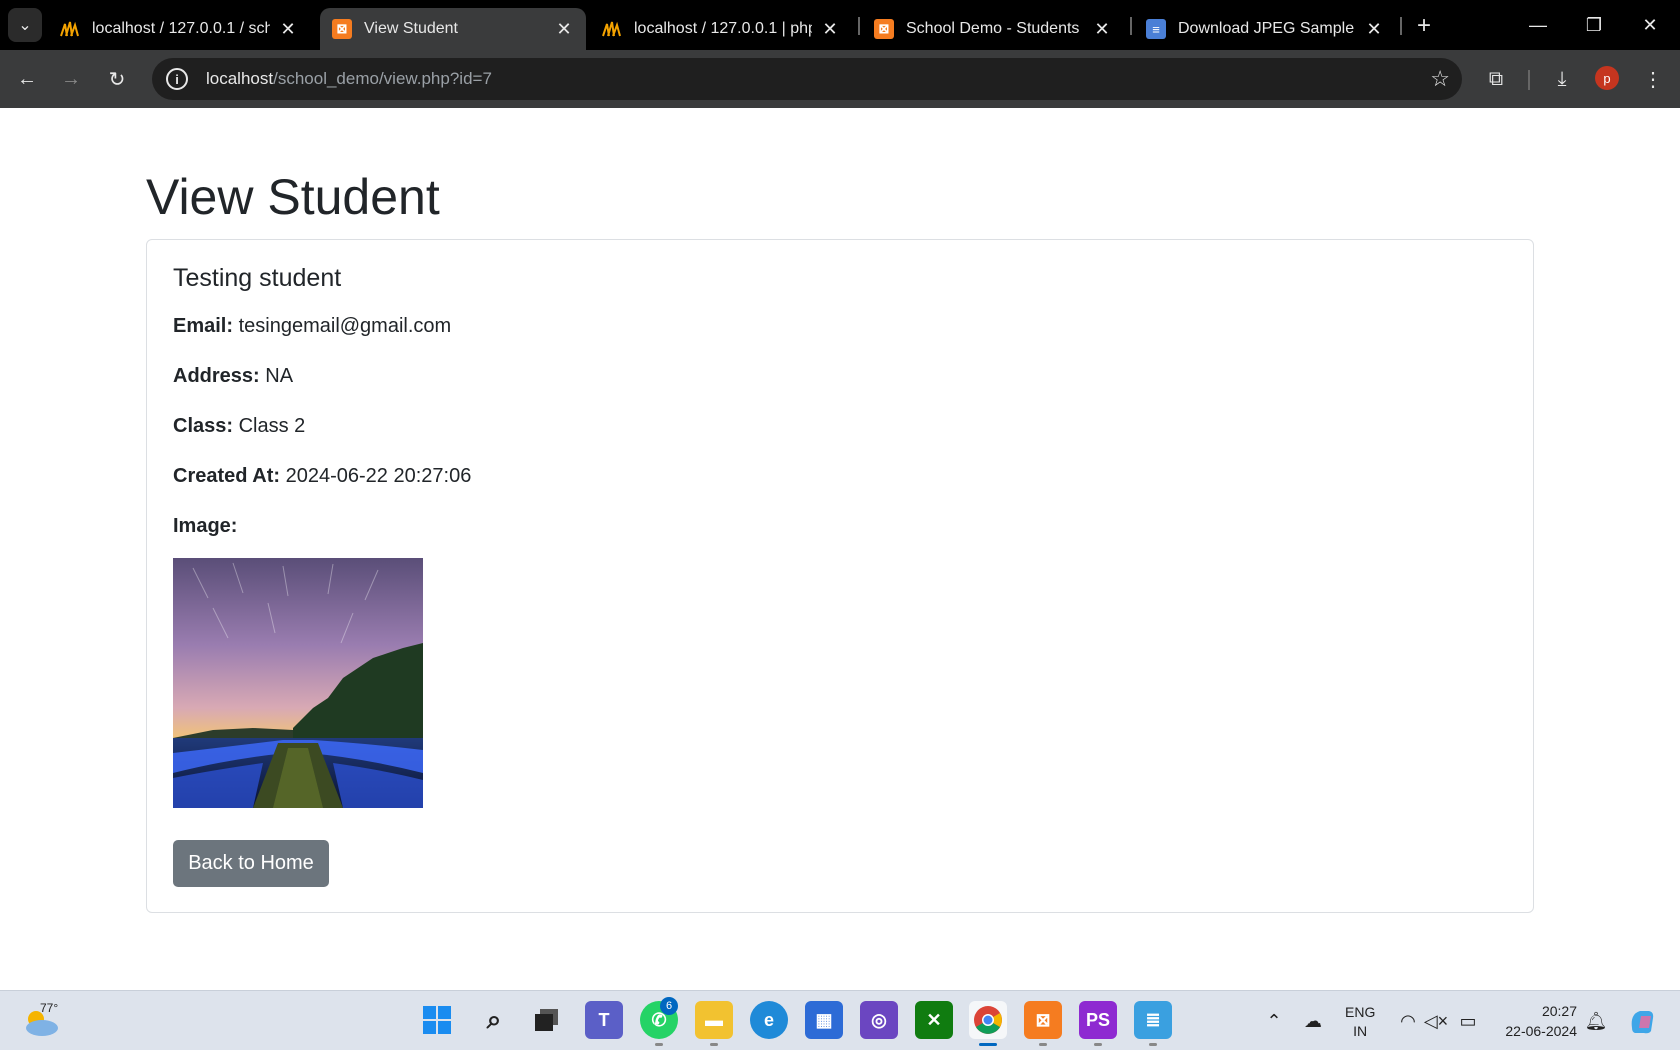 This screenshot has height=1051, width=1680. I want to click on tab-school-demo-students: ⊠ School Demo - Students ✕, so click(993, 29).